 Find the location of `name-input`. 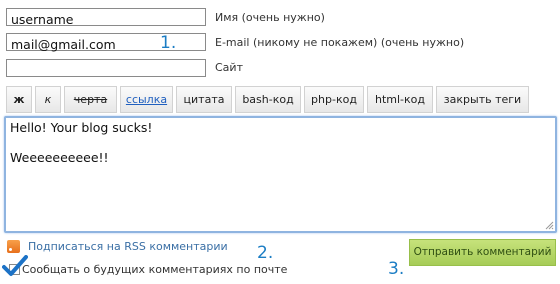

name-input is located at coordinates (106, 19).